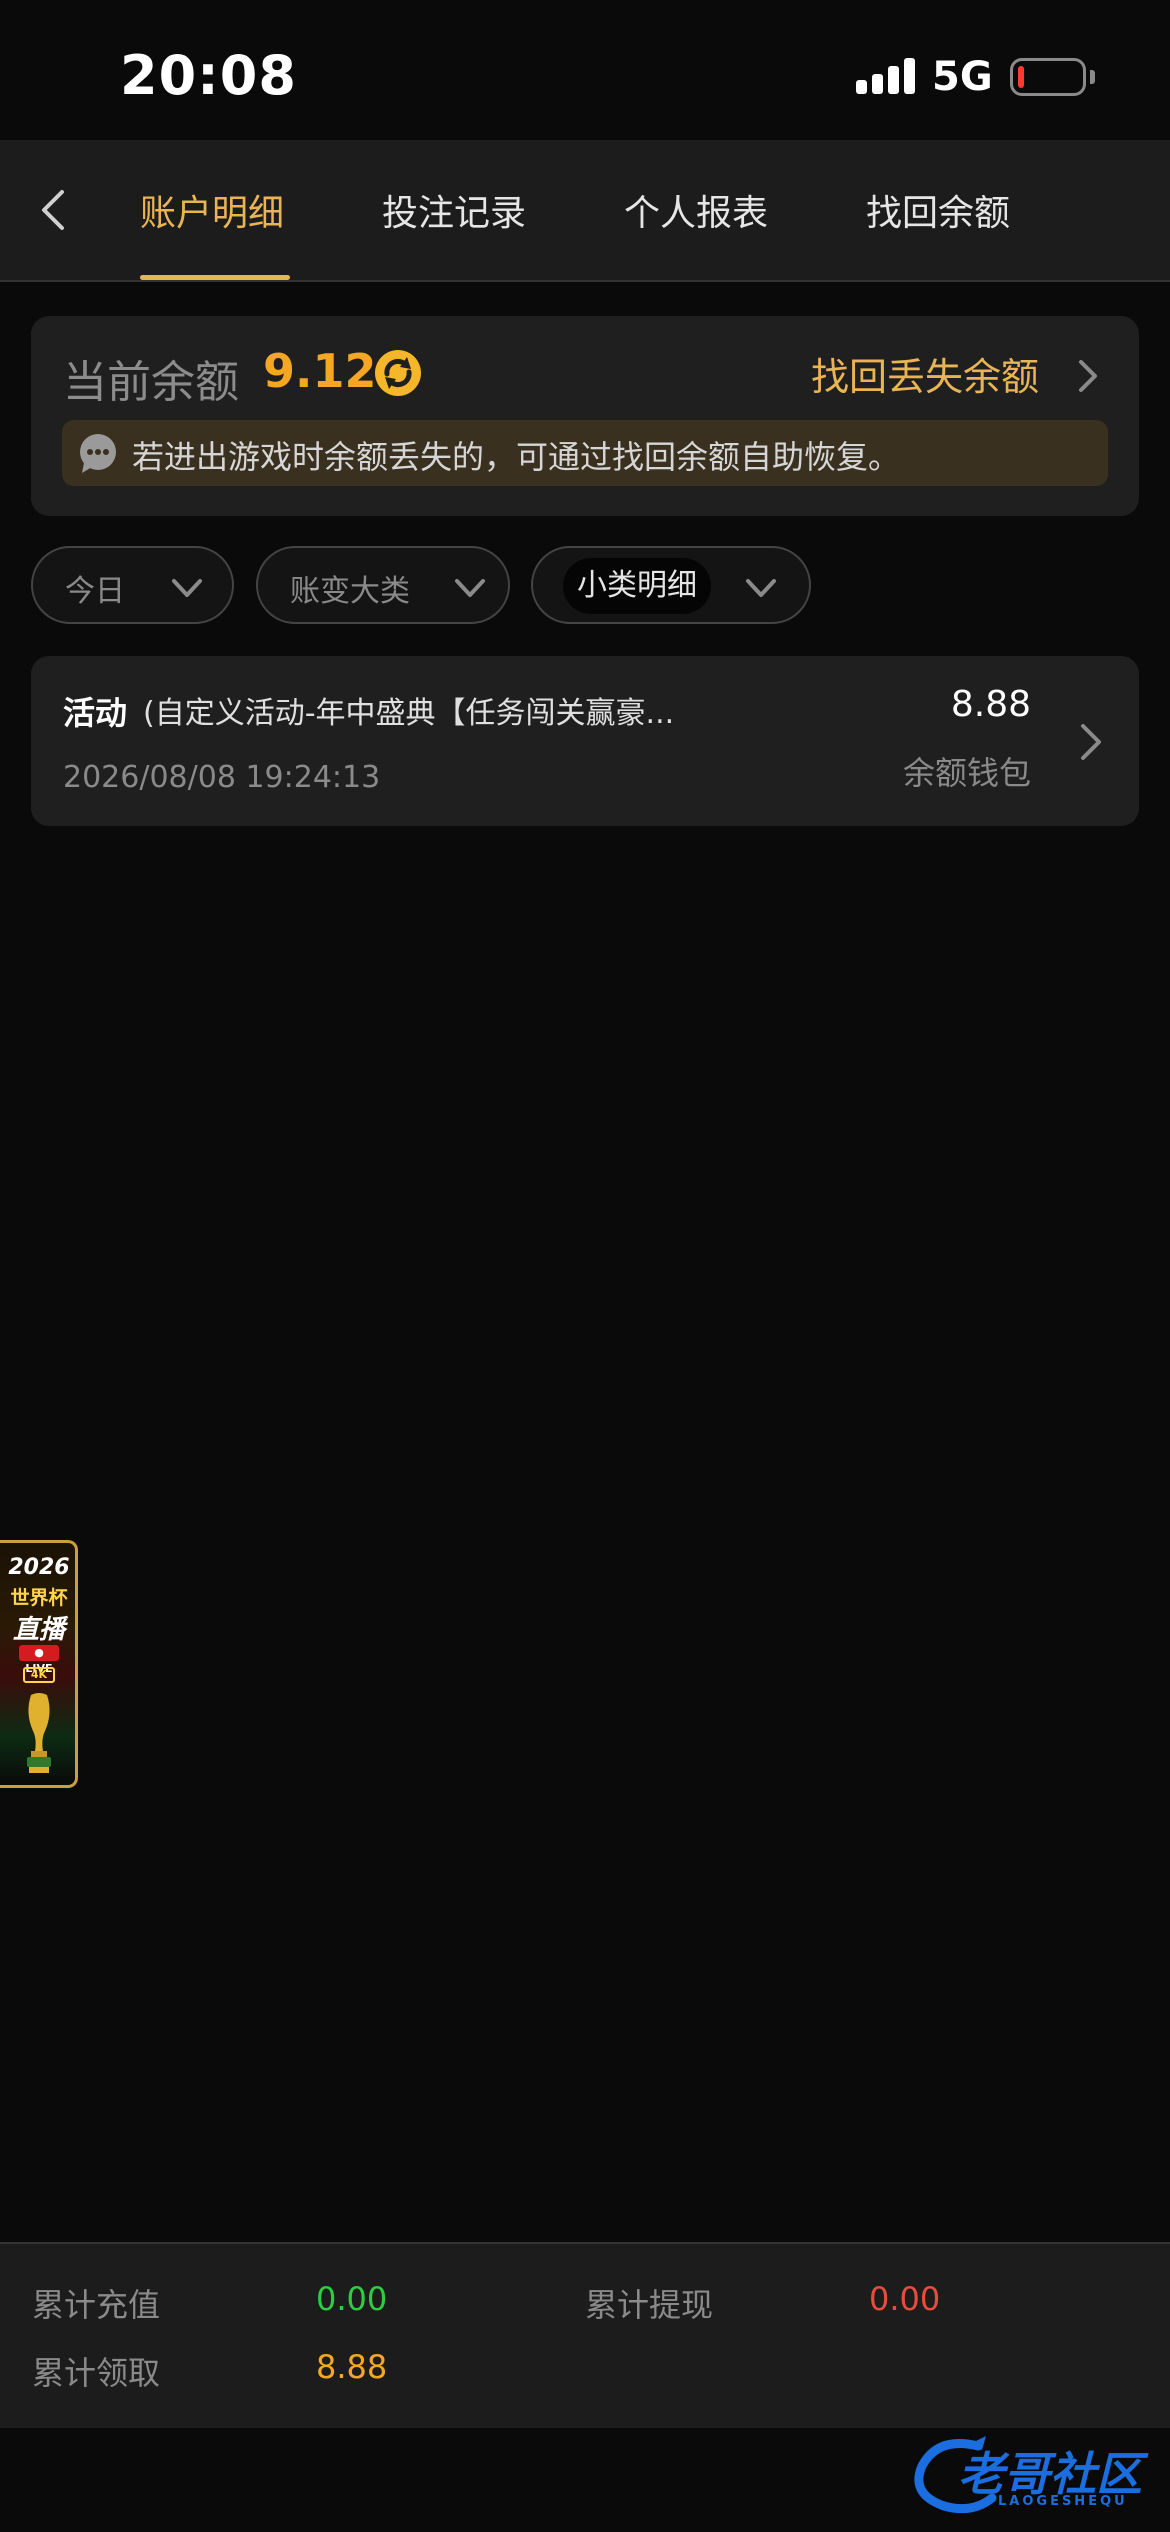 This screenshot has width=1170, height=2532. I want to click on watermark-logo: 老哥社区 LAOGESHEQU, so click(1033, 2474).